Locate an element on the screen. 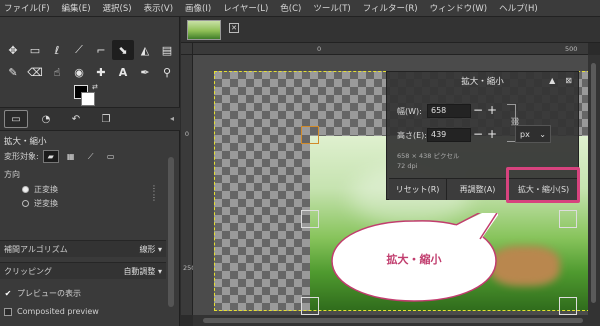 Image resolution: width=600 pixels, height=326 pixels. picker-icon: ✒ is located at coordinates (145, 72).